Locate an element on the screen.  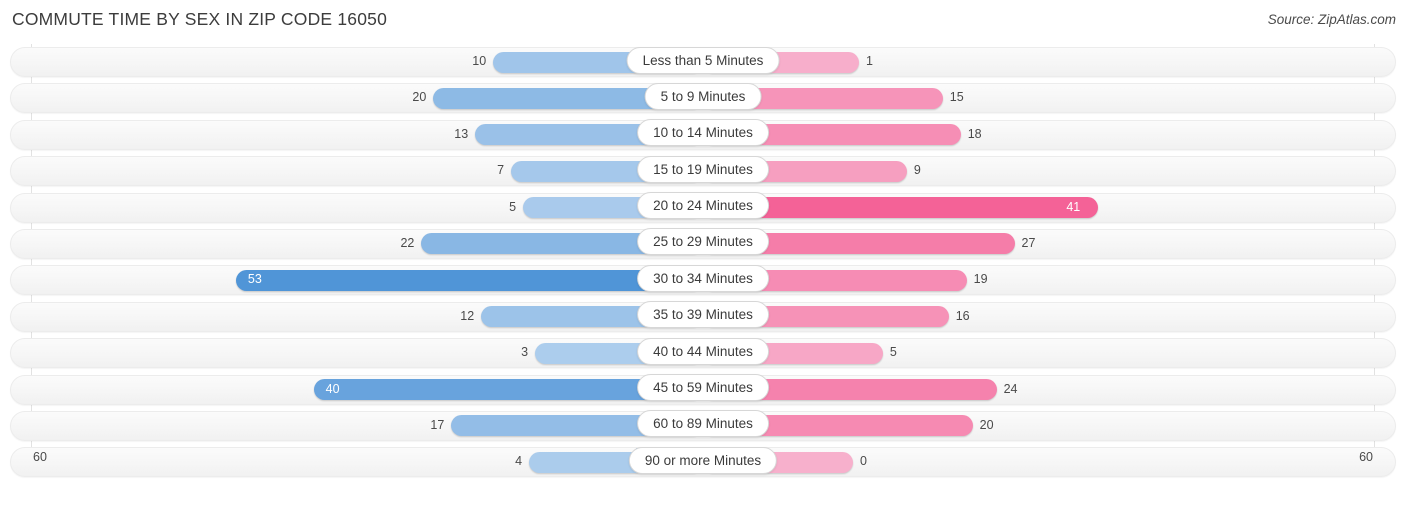
bar-value-female: 15 is located at coordinates (956, 97).